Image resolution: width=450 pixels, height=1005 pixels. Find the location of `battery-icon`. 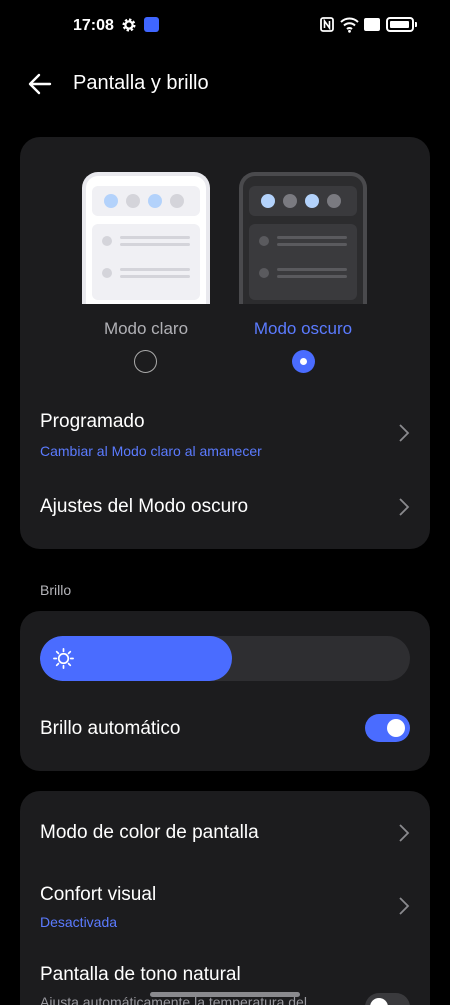

battery-icon is located at coordinates (401, 24).